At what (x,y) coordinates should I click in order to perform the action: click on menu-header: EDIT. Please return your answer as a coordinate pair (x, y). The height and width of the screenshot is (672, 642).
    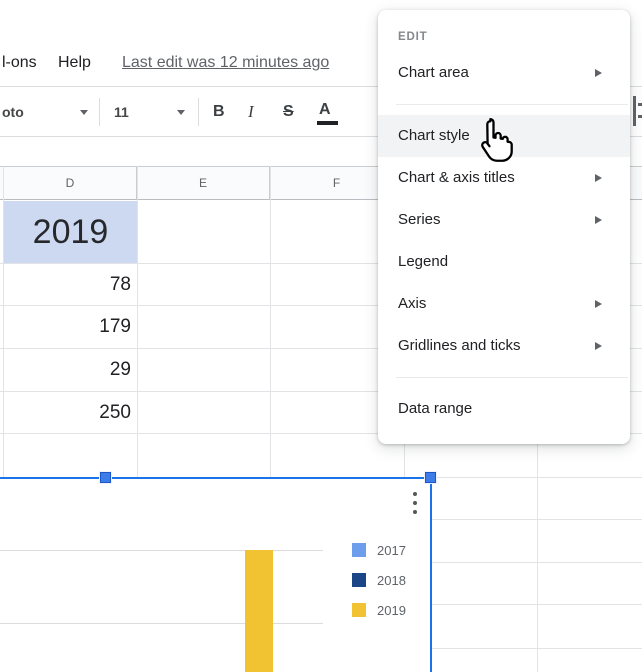
    Looking at the image, I should click on (413, 37).